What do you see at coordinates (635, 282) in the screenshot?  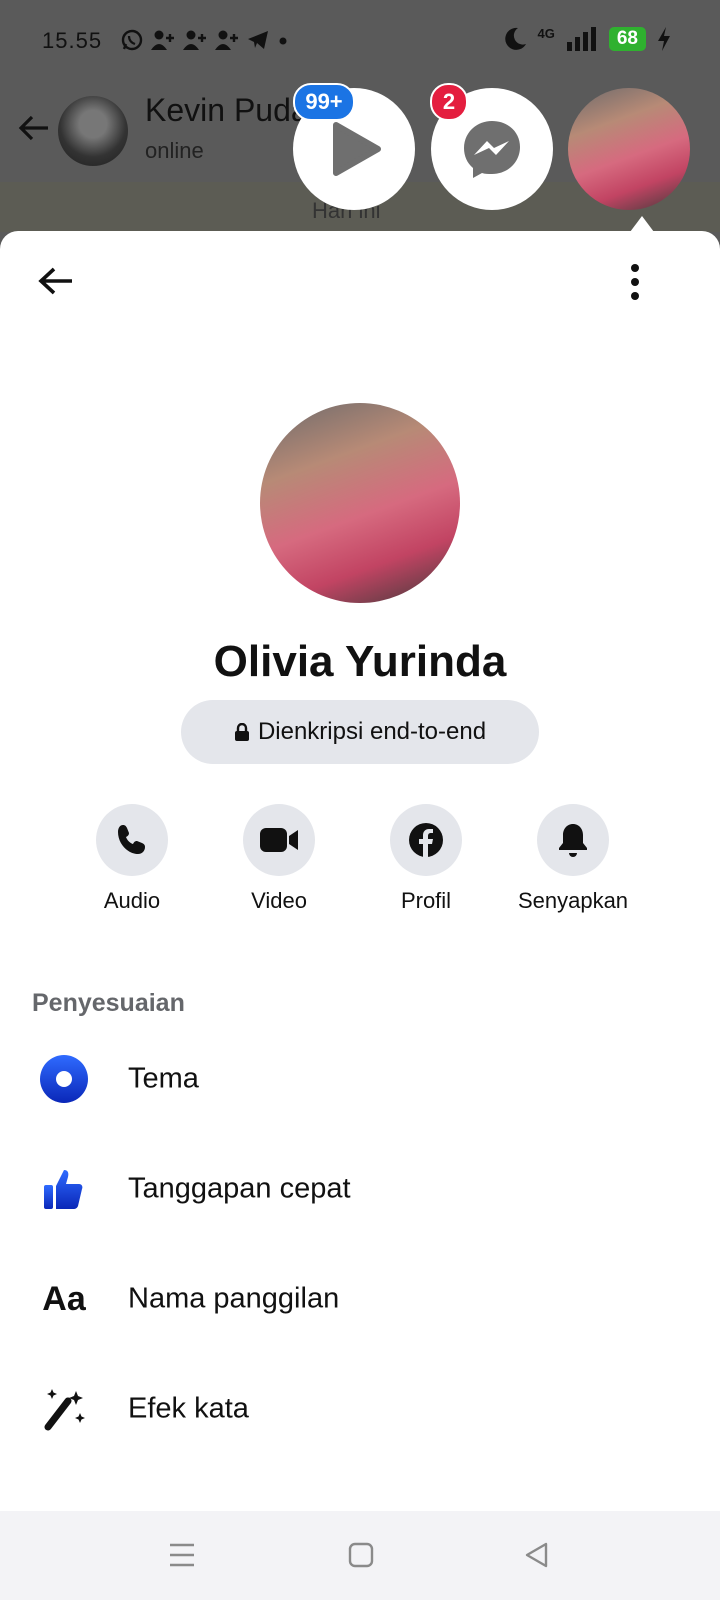 I see `more-vertical-icon` at bounding box center [635, 282].